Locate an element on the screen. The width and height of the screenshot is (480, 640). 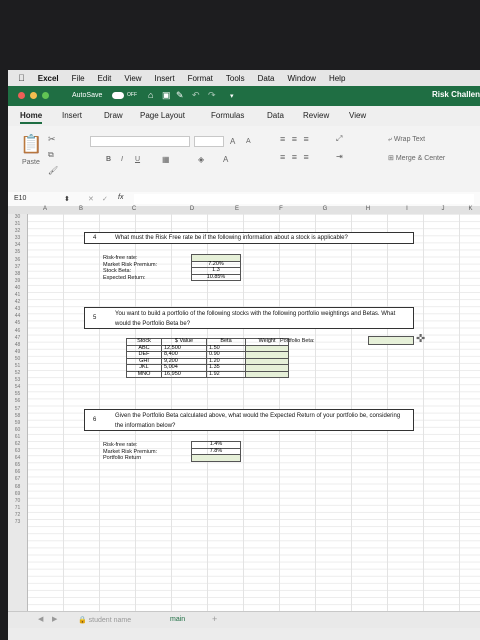
sheet-next-icon: ▶ is located at coordinates (54, 619).